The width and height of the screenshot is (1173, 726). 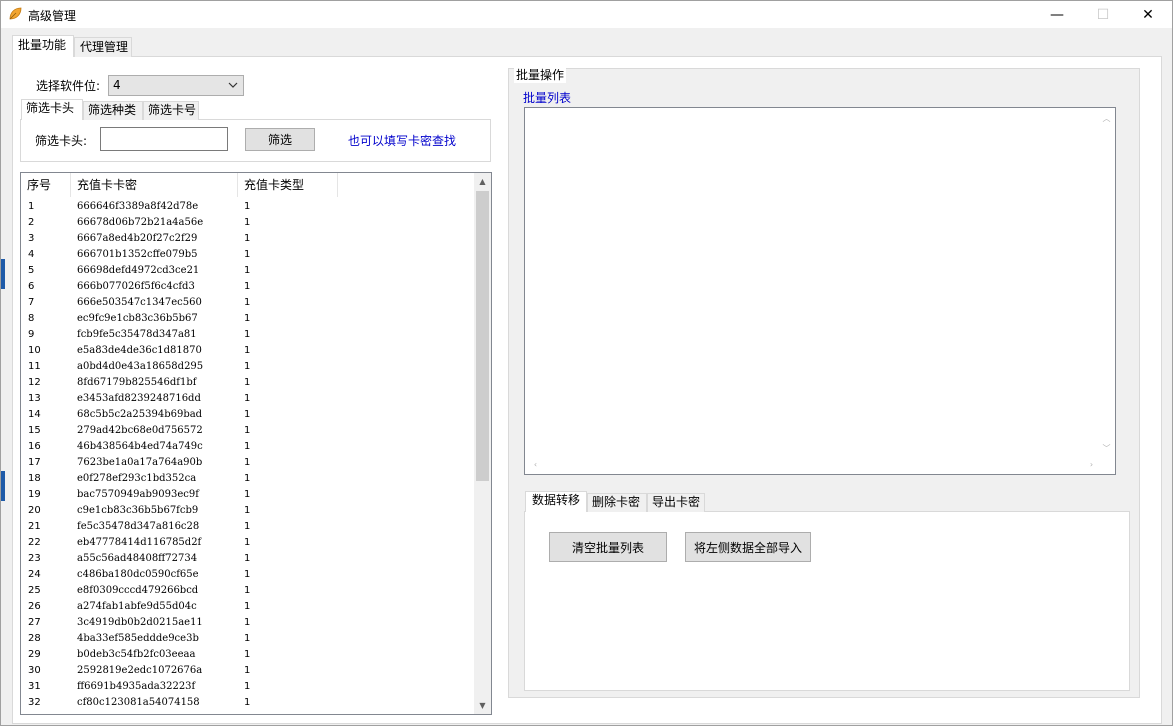 I want to click on minimize-button: —, so click(x=1057, y=14).